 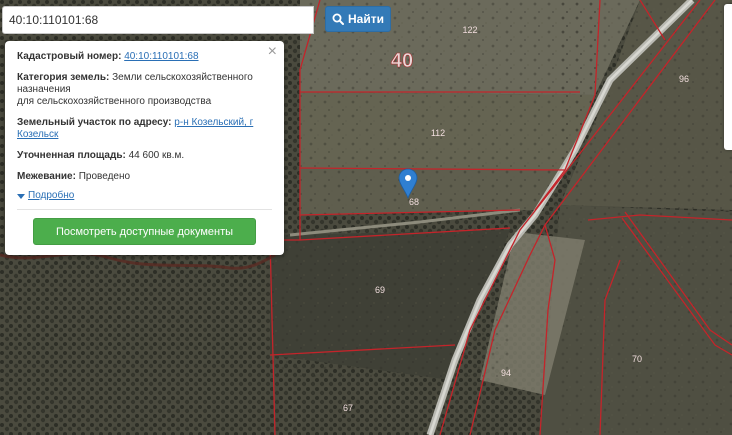 I want to click on details-link: Подробно, so click(x=144, y=196).